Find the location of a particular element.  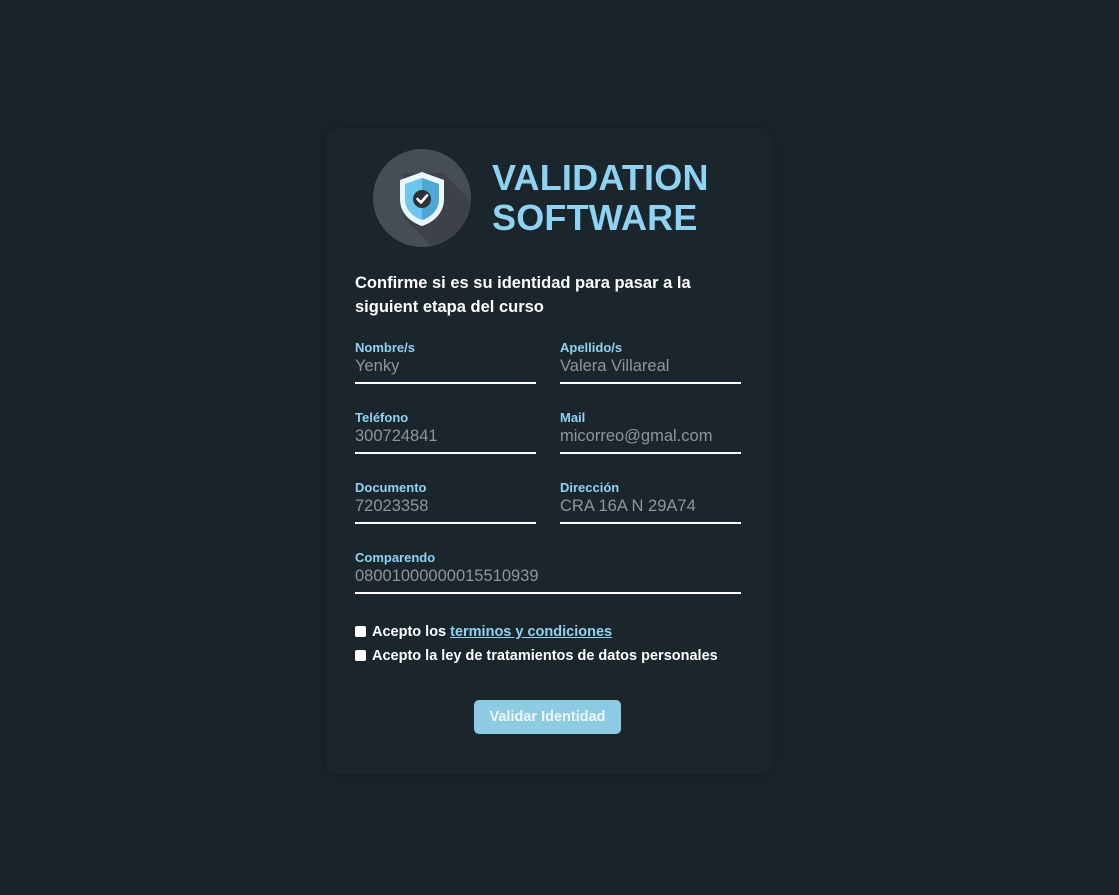

telefono-field-group: Teléfono is located at coordinates (445, 432).